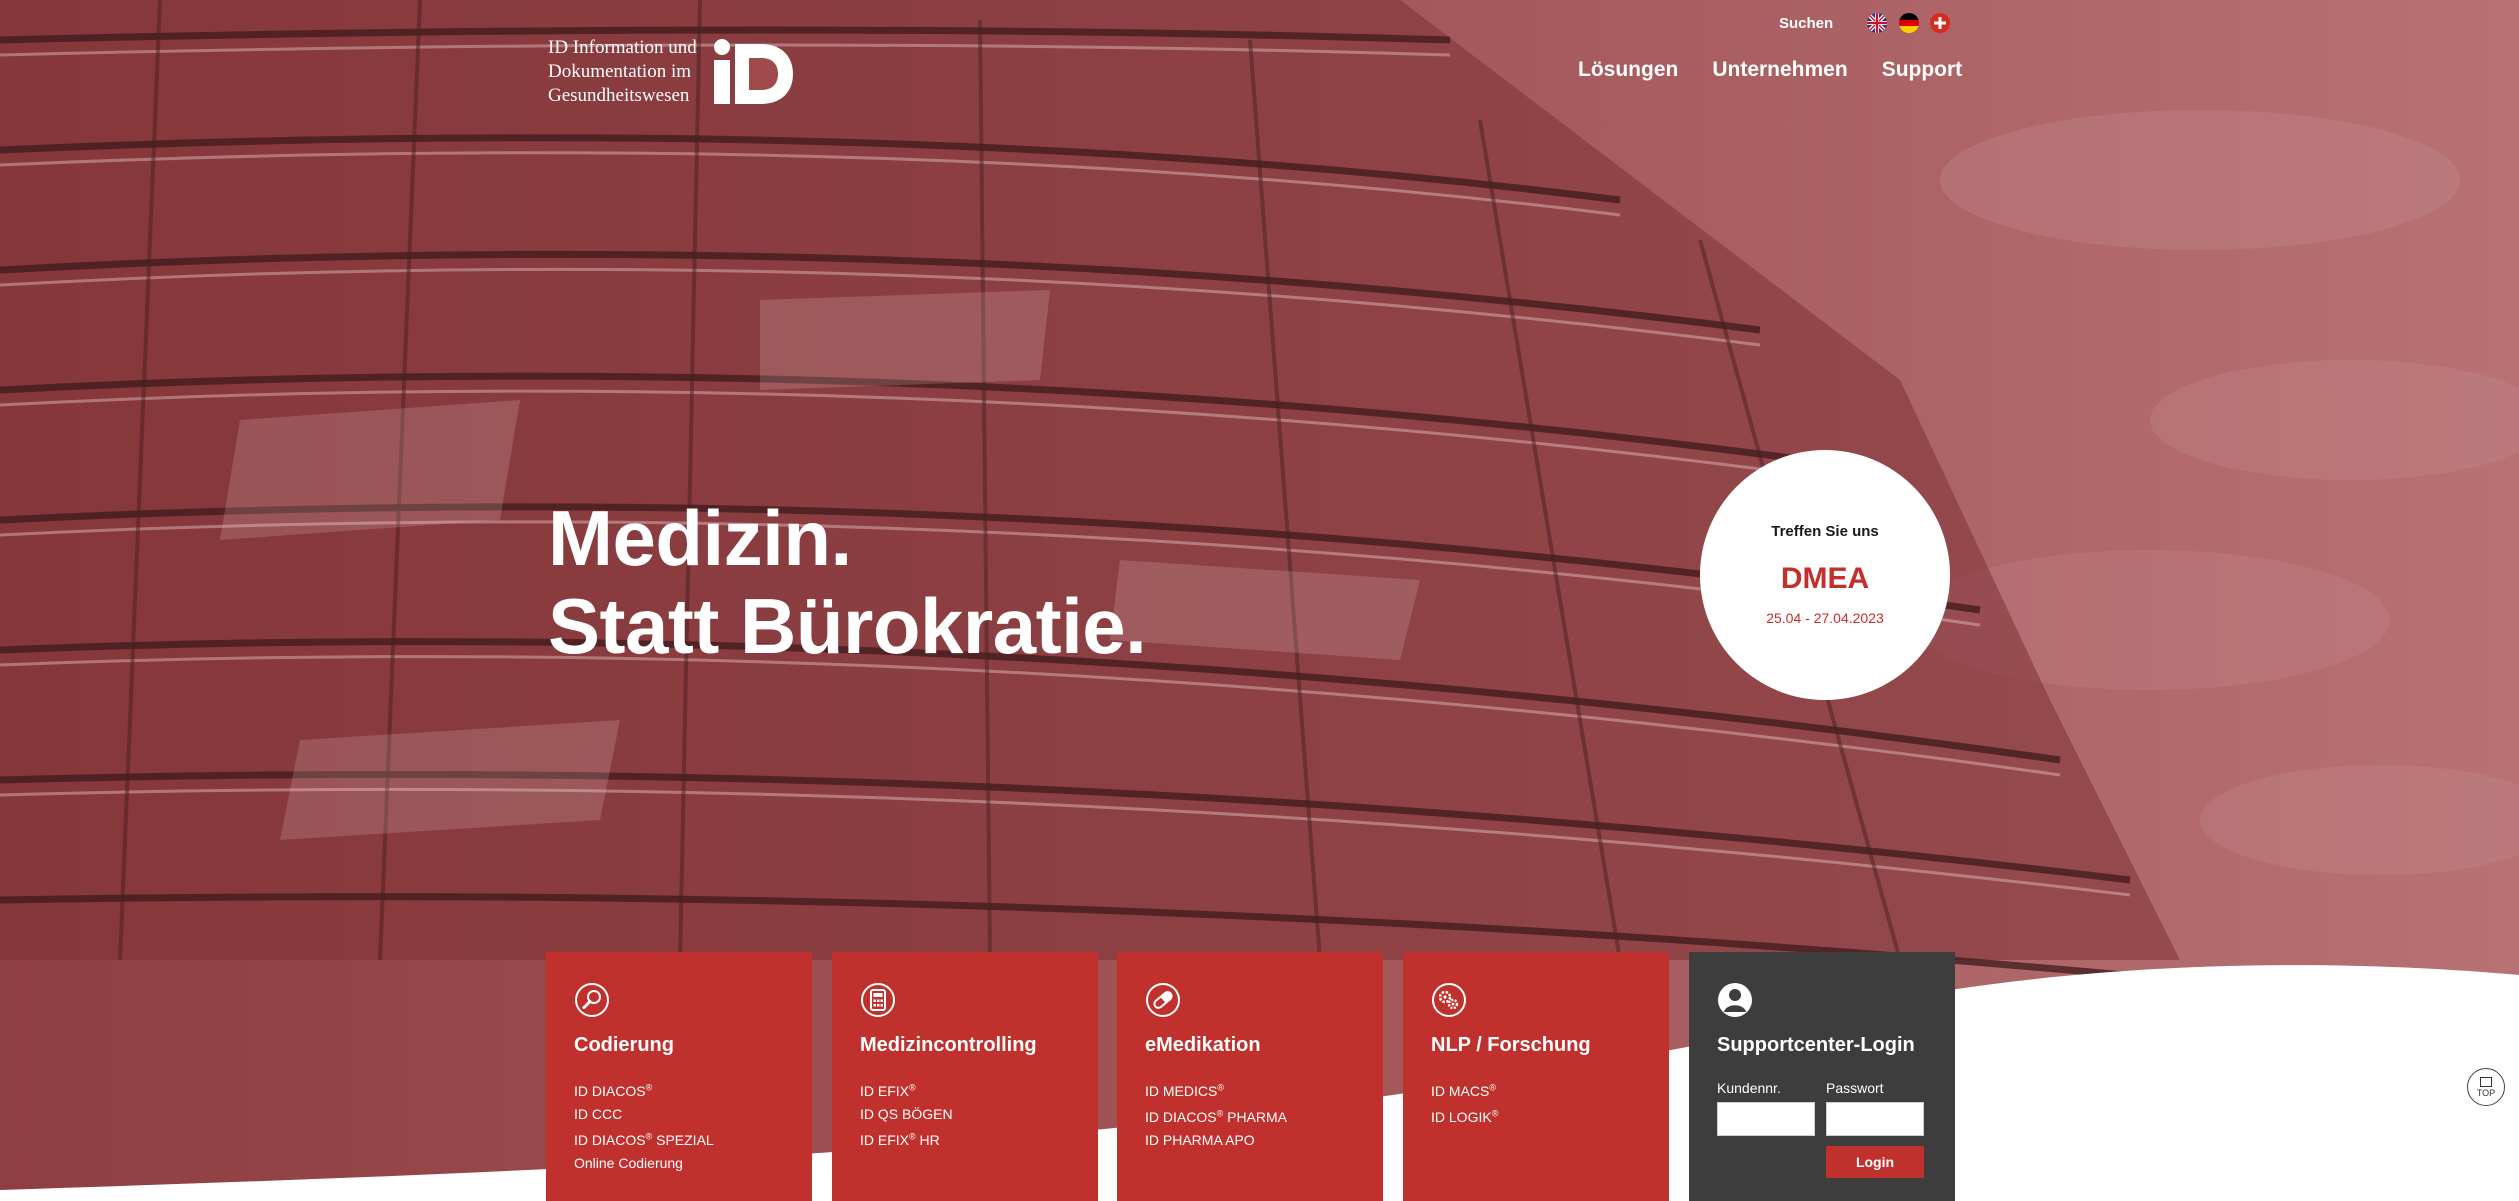  I want to click on search-link: Suchen, so click(1806, 23).